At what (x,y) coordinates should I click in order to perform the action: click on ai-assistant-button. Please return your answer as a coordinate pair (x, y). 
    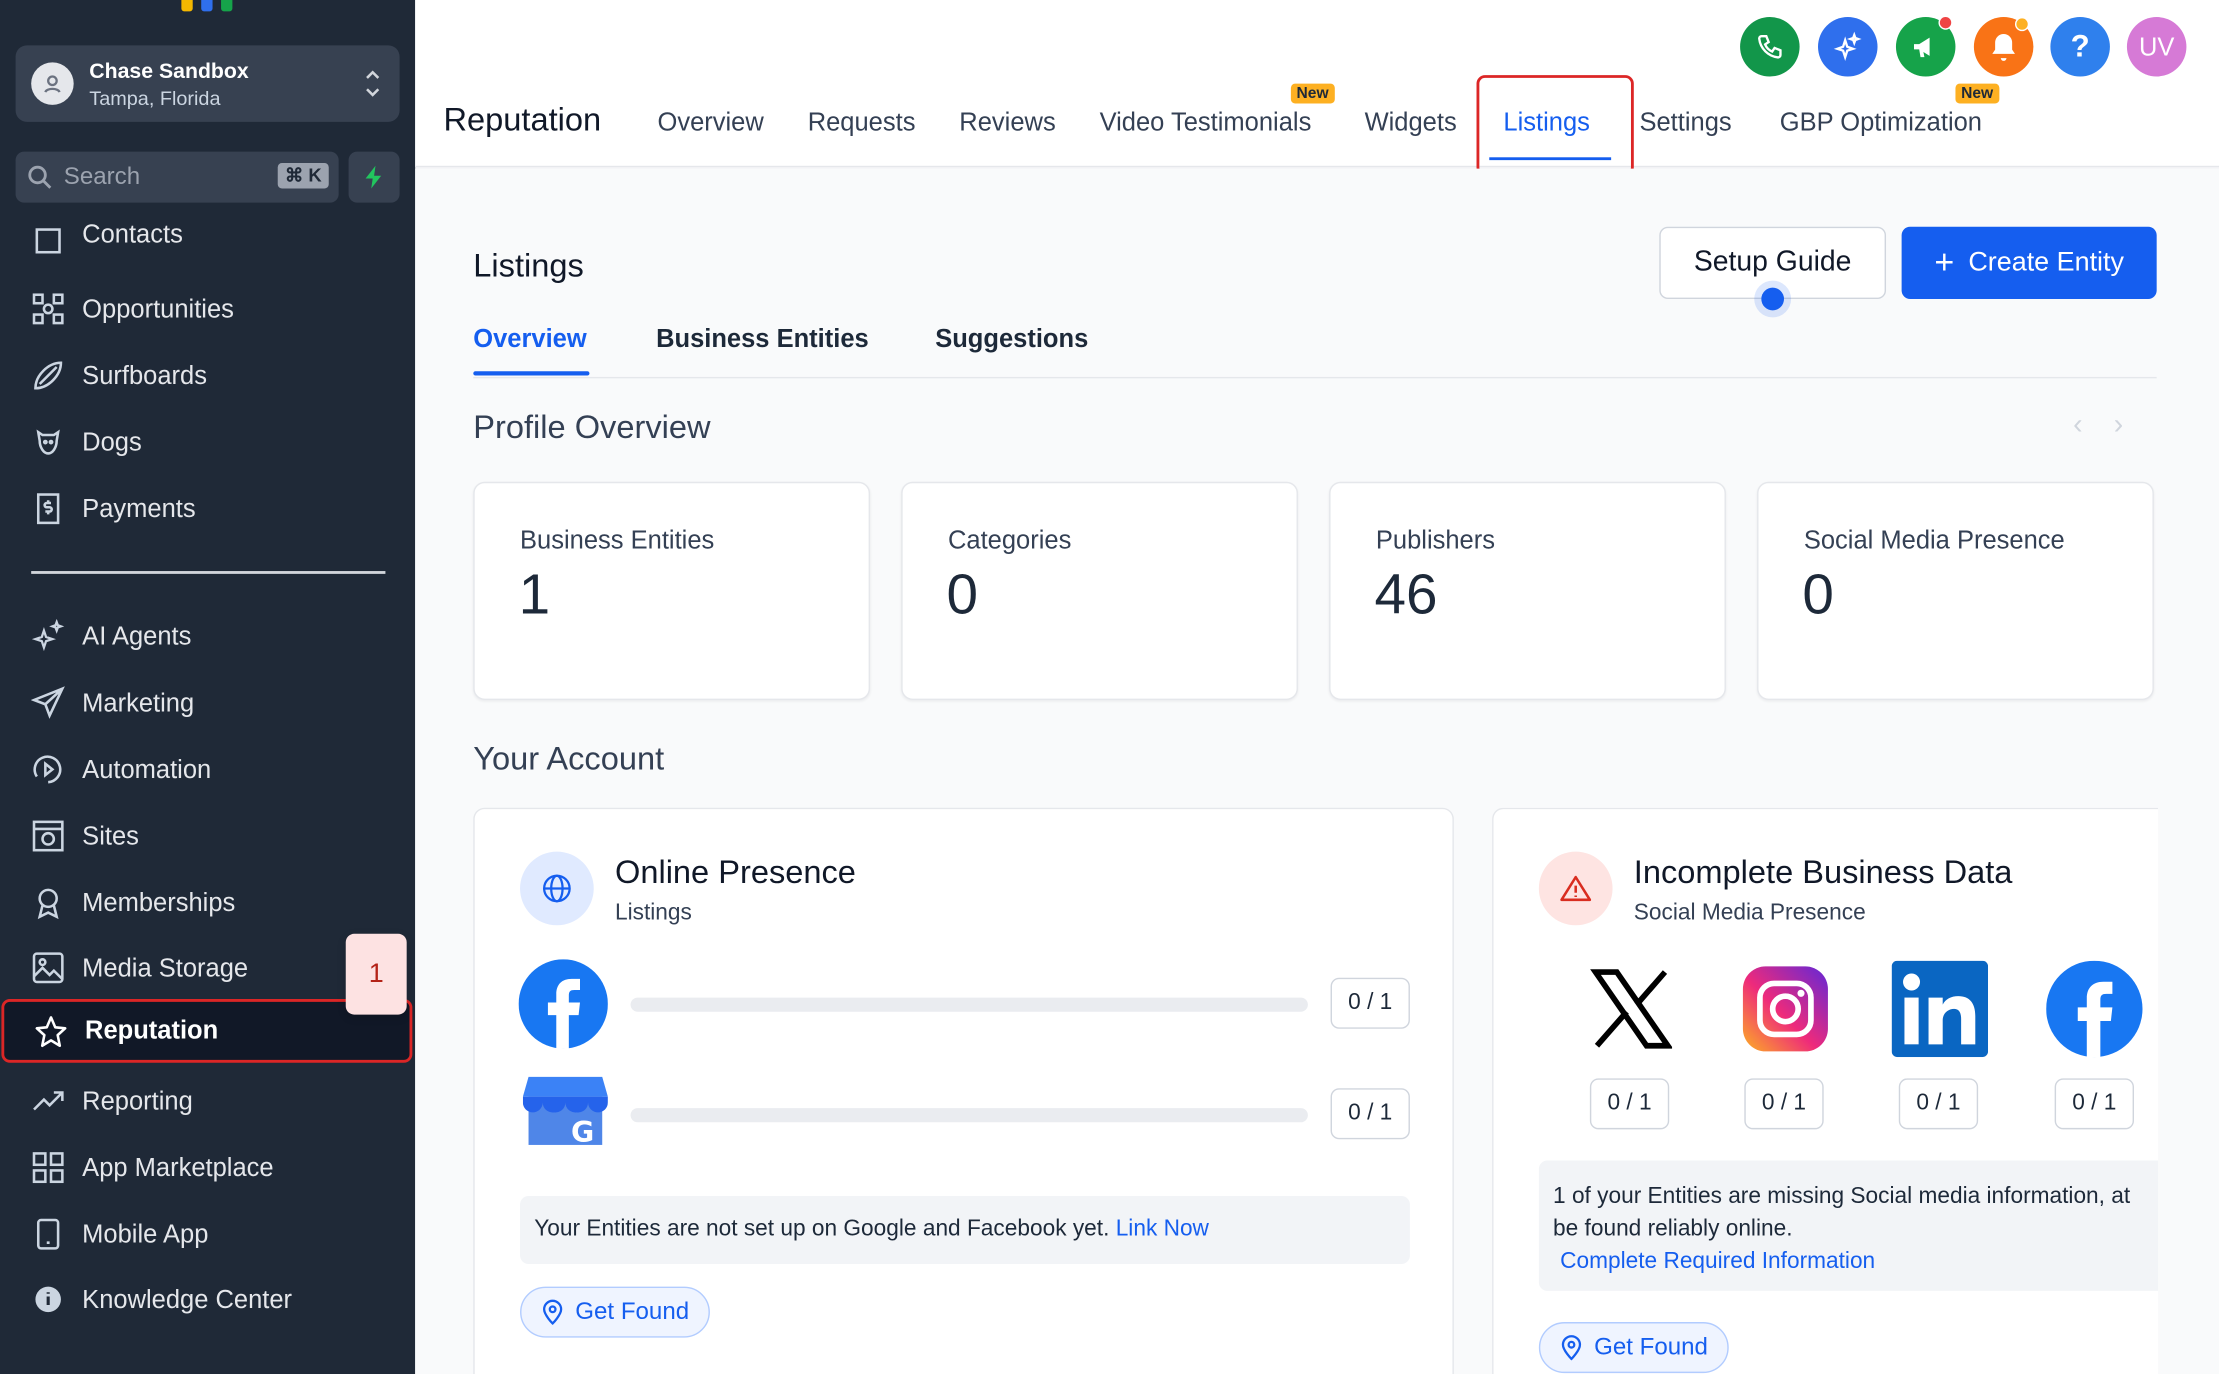
    Looking at the image, I should click on (1848, 47).